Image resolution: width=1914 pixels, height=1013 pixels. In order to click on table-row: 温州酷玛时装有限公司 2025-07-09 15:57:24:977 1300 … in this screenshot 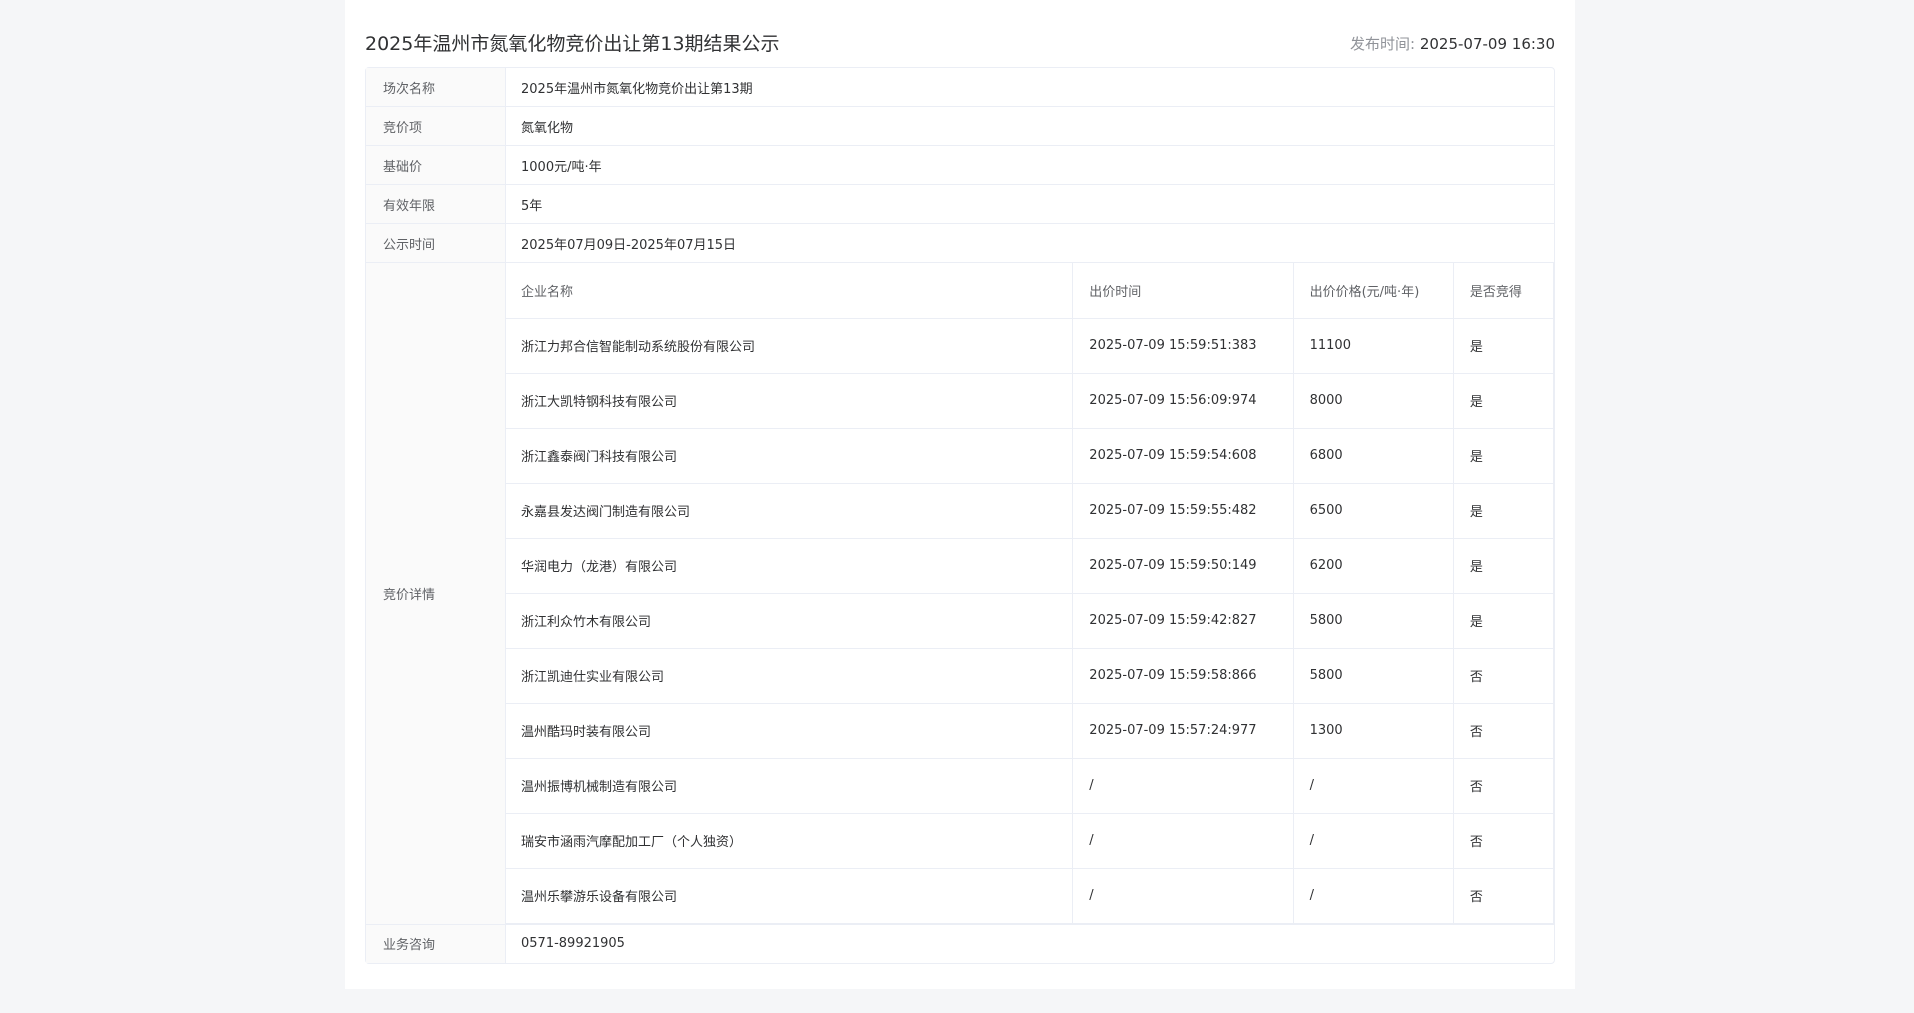, I will do `click(1030, 731)`.